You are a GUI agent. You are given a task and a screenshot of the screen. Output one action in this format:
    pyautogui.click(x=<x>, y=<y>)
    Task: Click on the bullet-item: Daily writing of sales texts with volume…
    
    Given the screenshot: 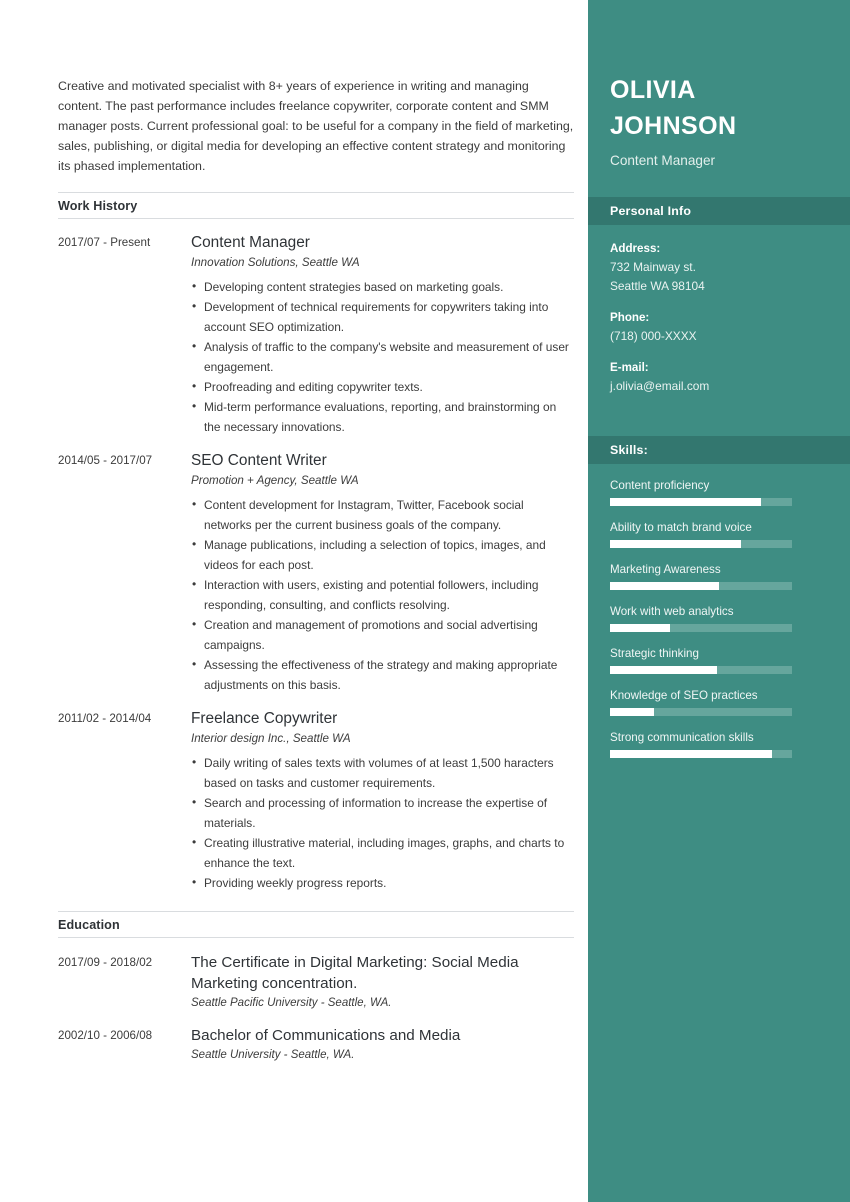 What is the action you would take?
    pyautogui.click(x=382, y=772)
    